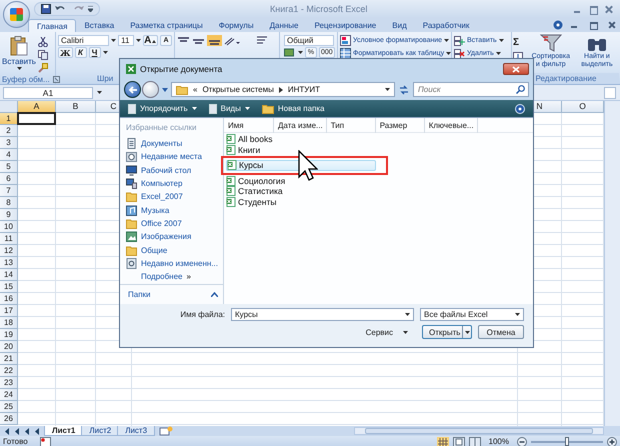 This screenshot has height=446, width=620. I want to click on open-button: Открыть, so click(447, 332).